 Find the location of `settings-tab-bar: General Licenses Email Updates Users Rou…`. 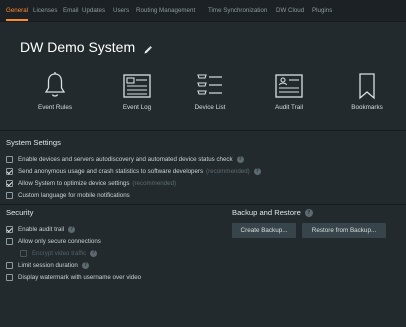

settings-tab-bar: General Licenses Email Updates Users Rou… is located at coordinates (203, 11).